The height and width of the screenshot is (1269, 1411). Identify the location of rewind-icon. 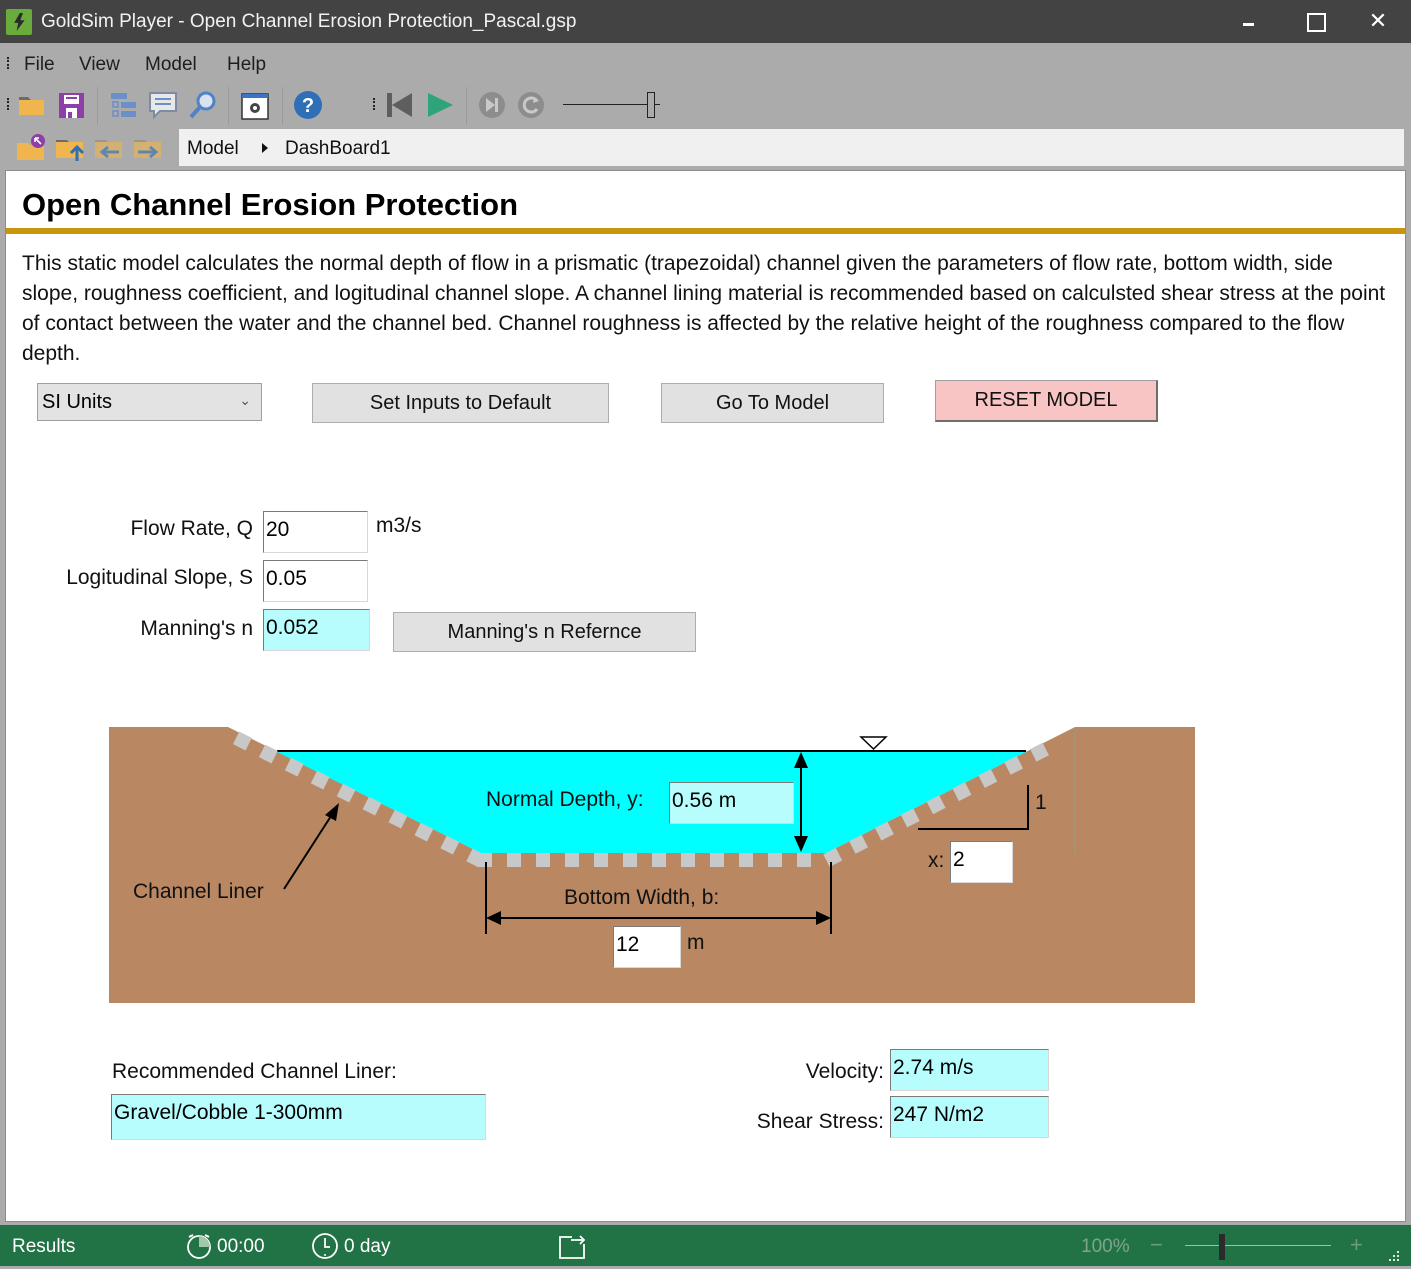
(400, 105).